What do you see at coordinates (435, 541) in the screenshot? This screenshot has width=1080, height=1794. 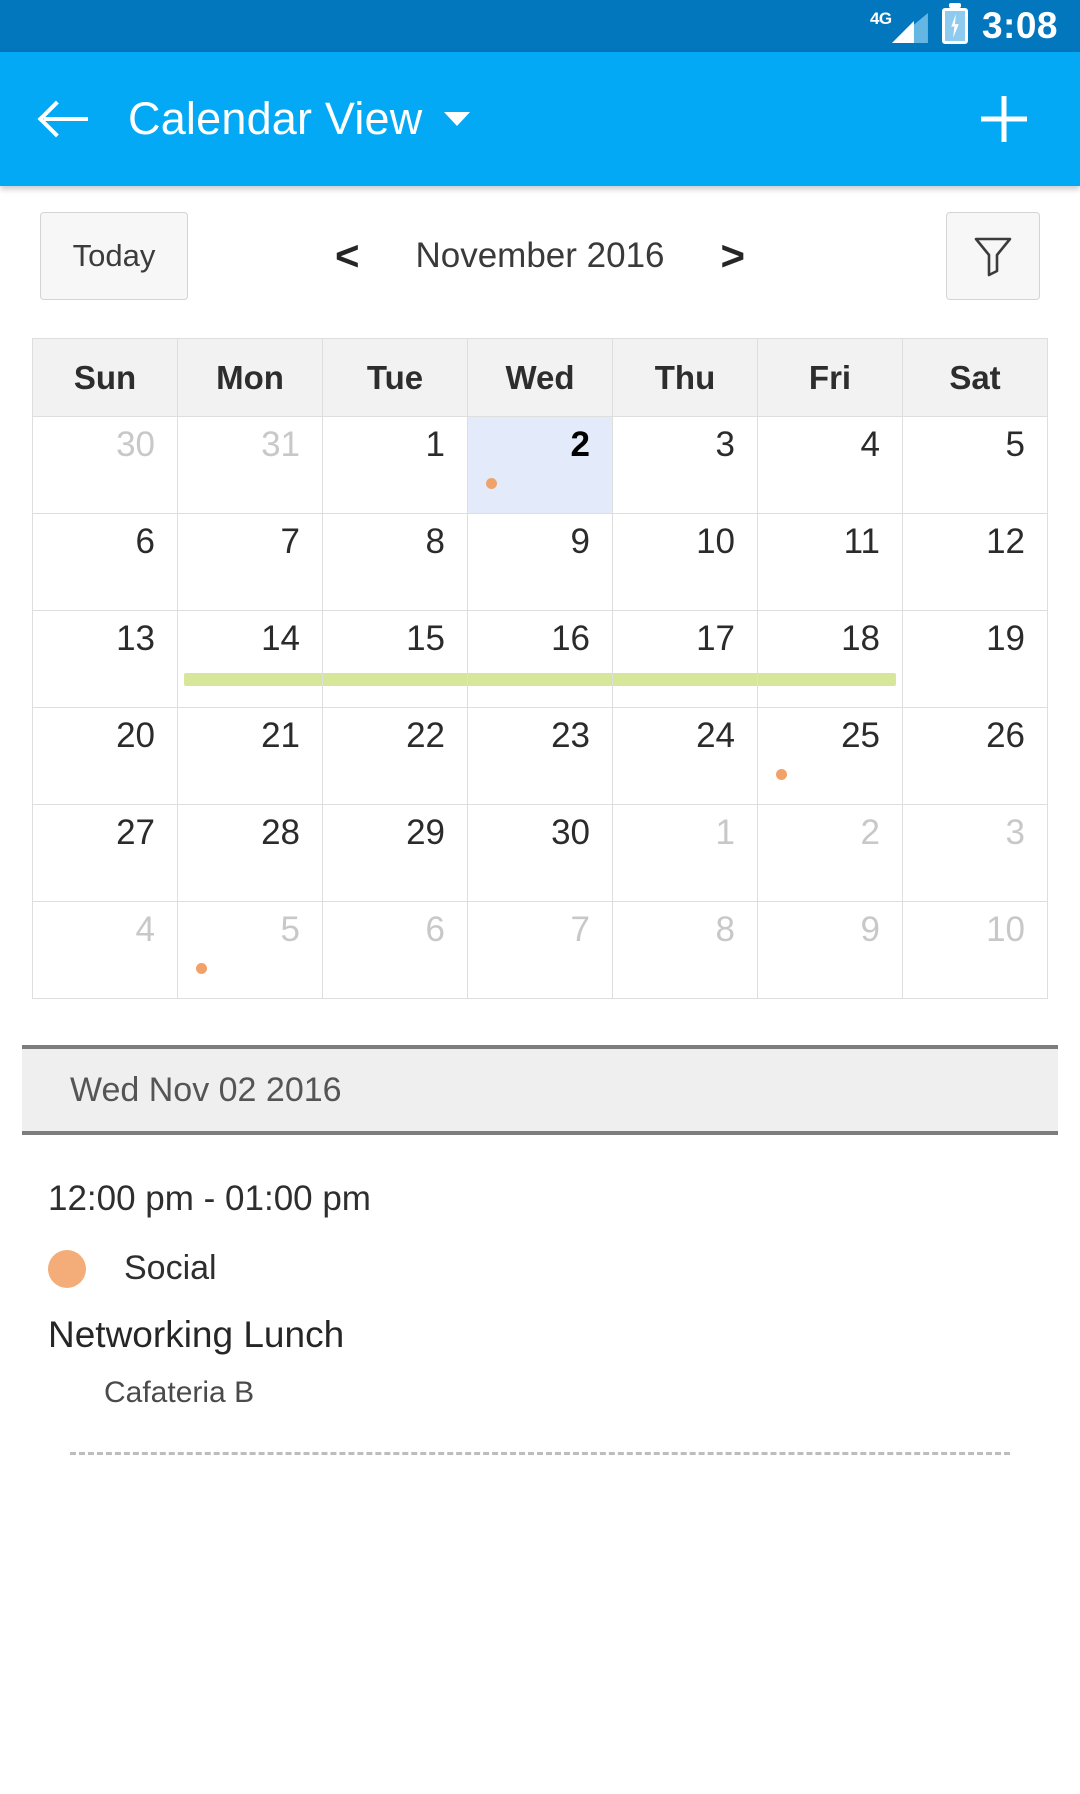 I see `calendar-day-number: 8` at bounding box center [435, 541].